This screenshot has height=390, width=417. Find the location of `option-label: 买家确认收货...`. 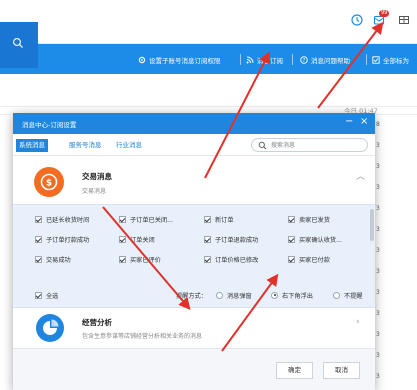

option-label: 买家确认收货... is located at coordinates (321, 240).